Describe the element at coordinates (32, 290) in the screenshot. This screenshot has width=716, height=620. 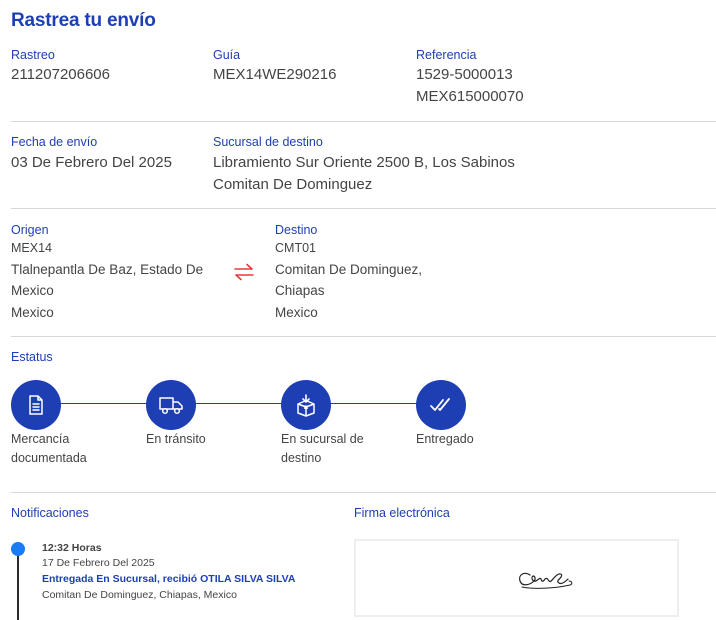
I see `origen-state: Mexico` at that location.